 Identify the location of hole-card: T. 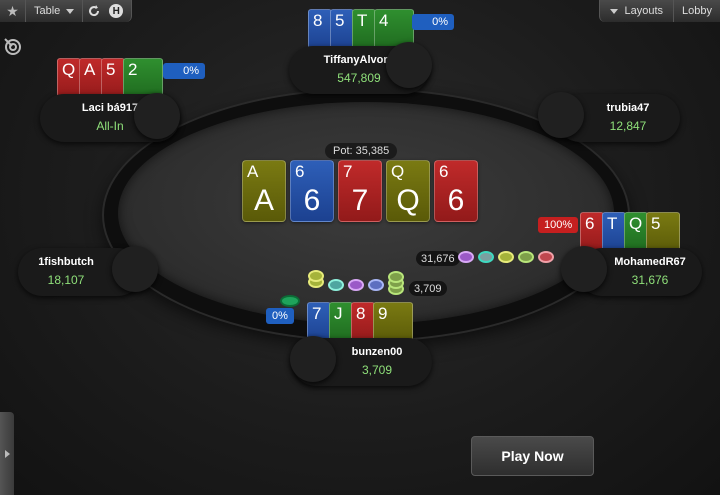
(364, 30).